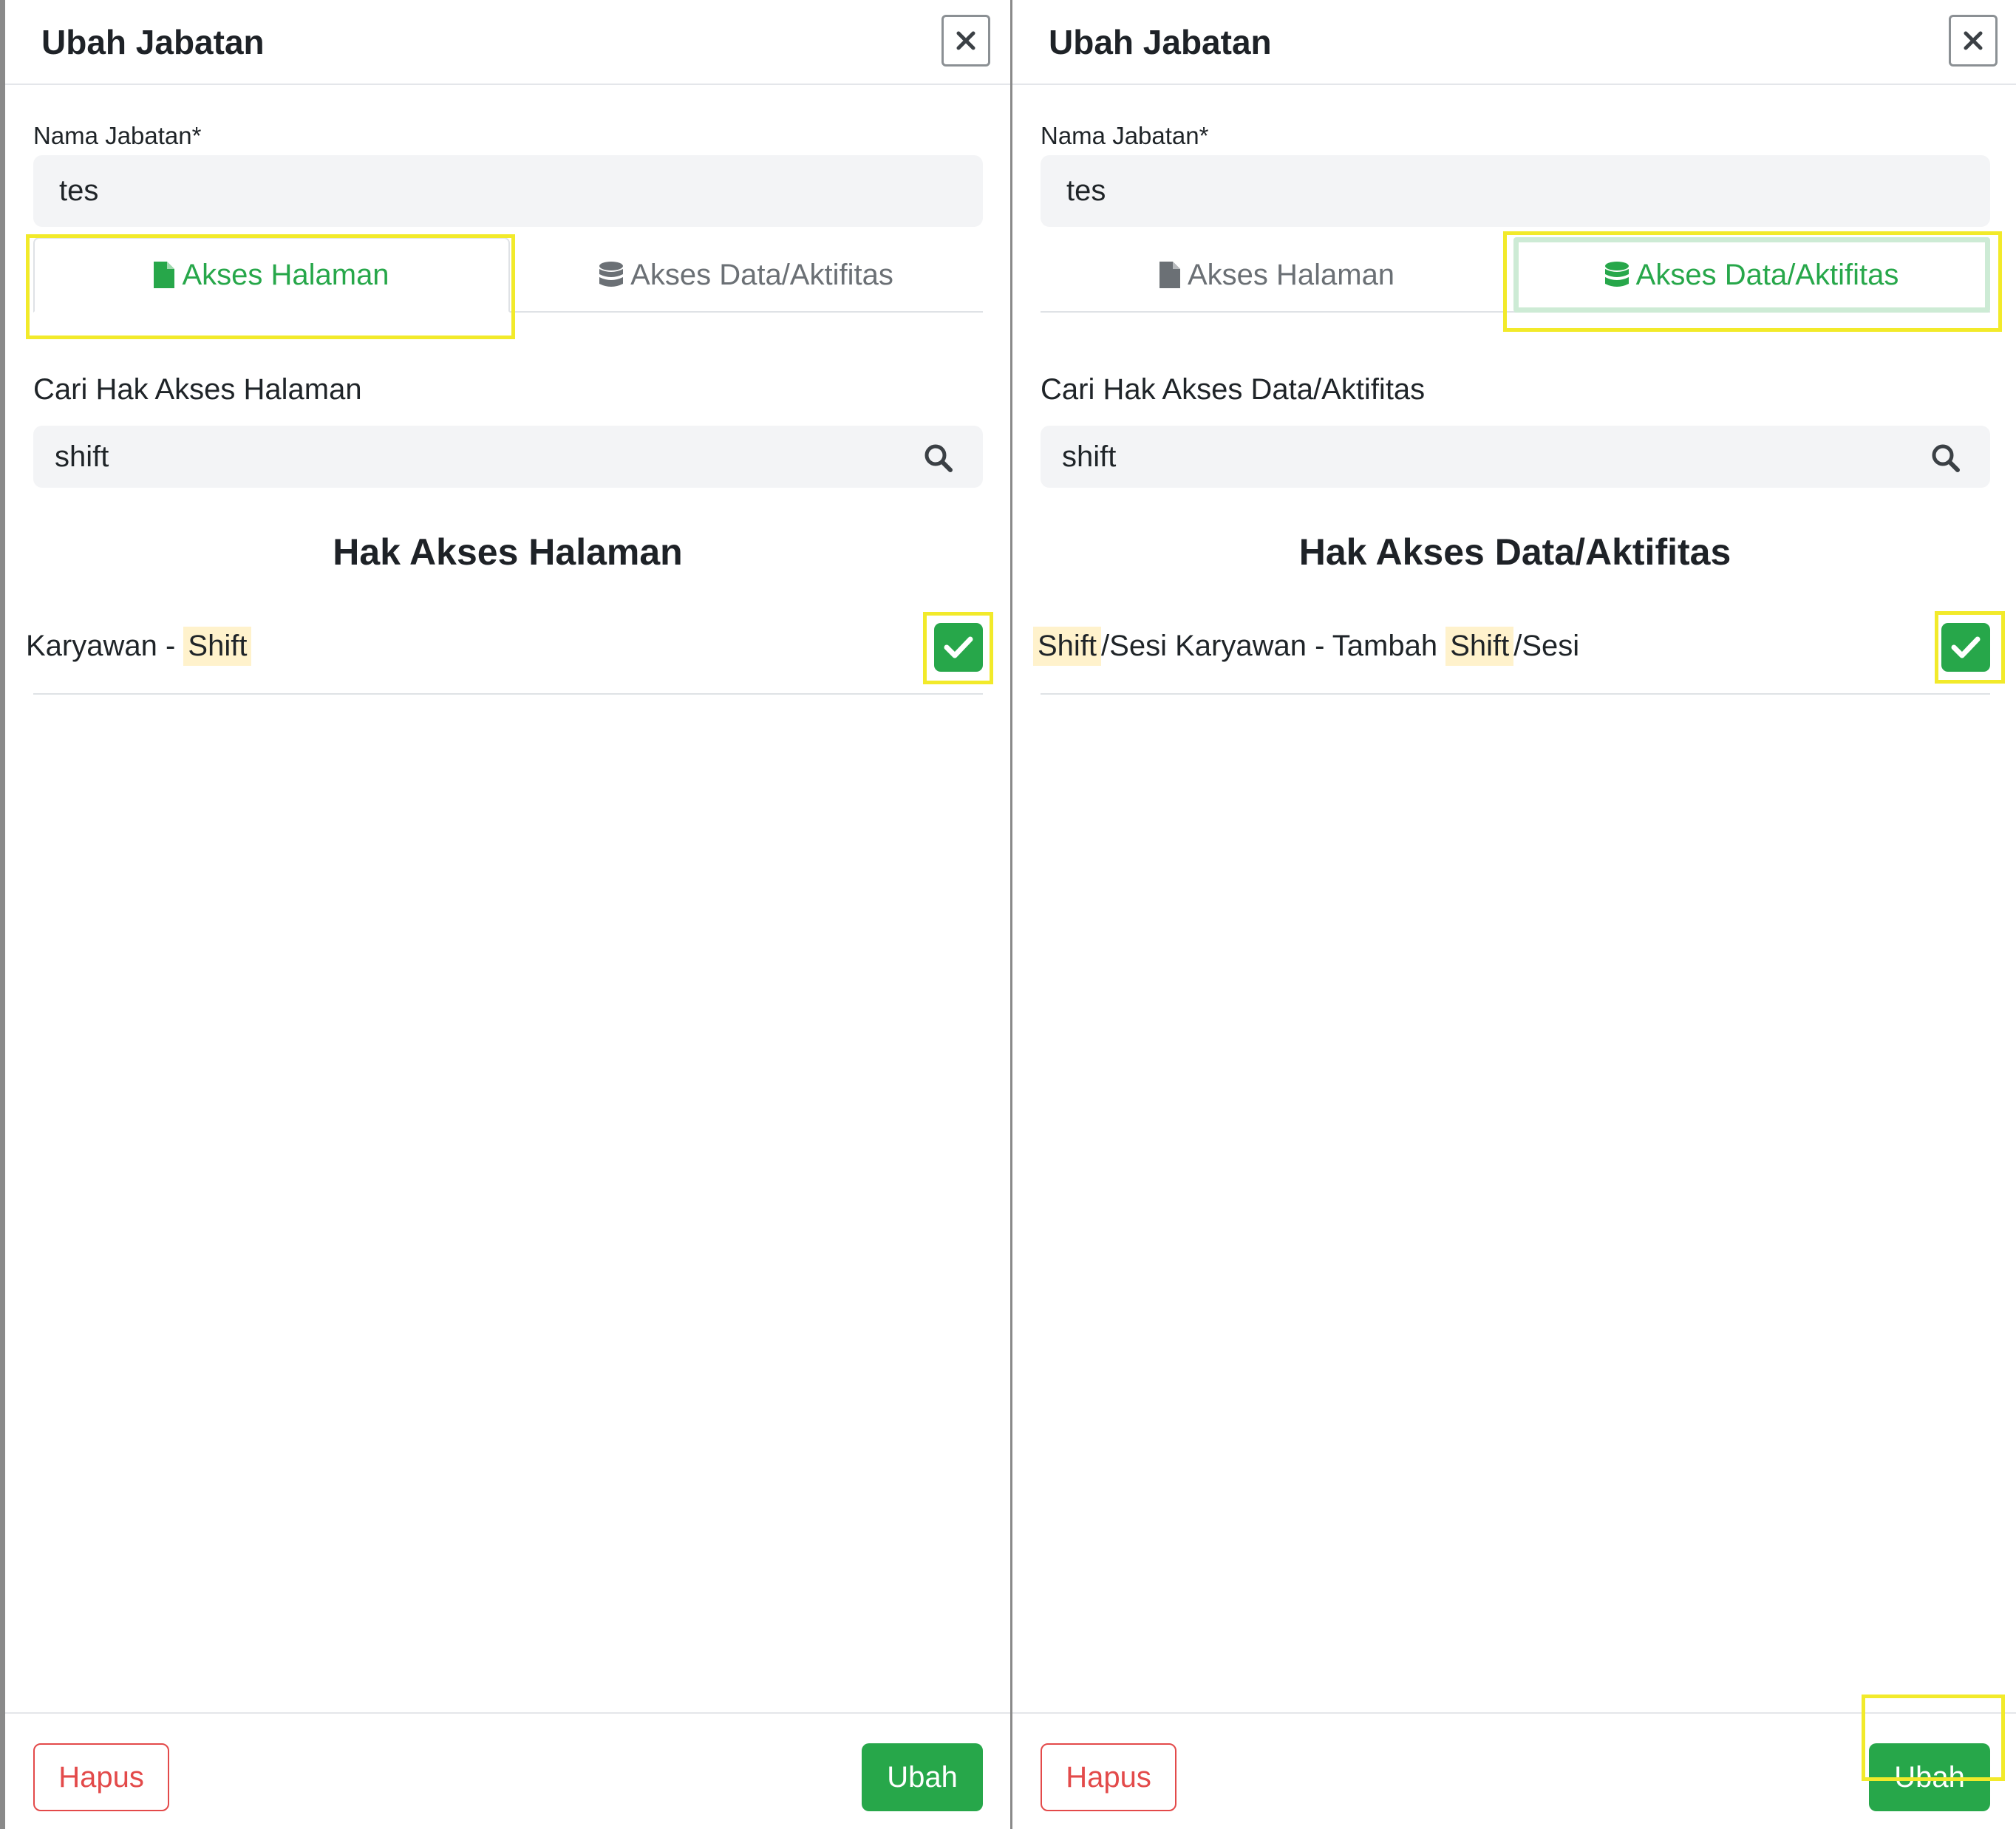  What do you see at coordinates (1233, 389) in the screenshot?
I see `search-label: Cari Hak Akses Data/Aktifitas` at bounding box center [1233, 389].